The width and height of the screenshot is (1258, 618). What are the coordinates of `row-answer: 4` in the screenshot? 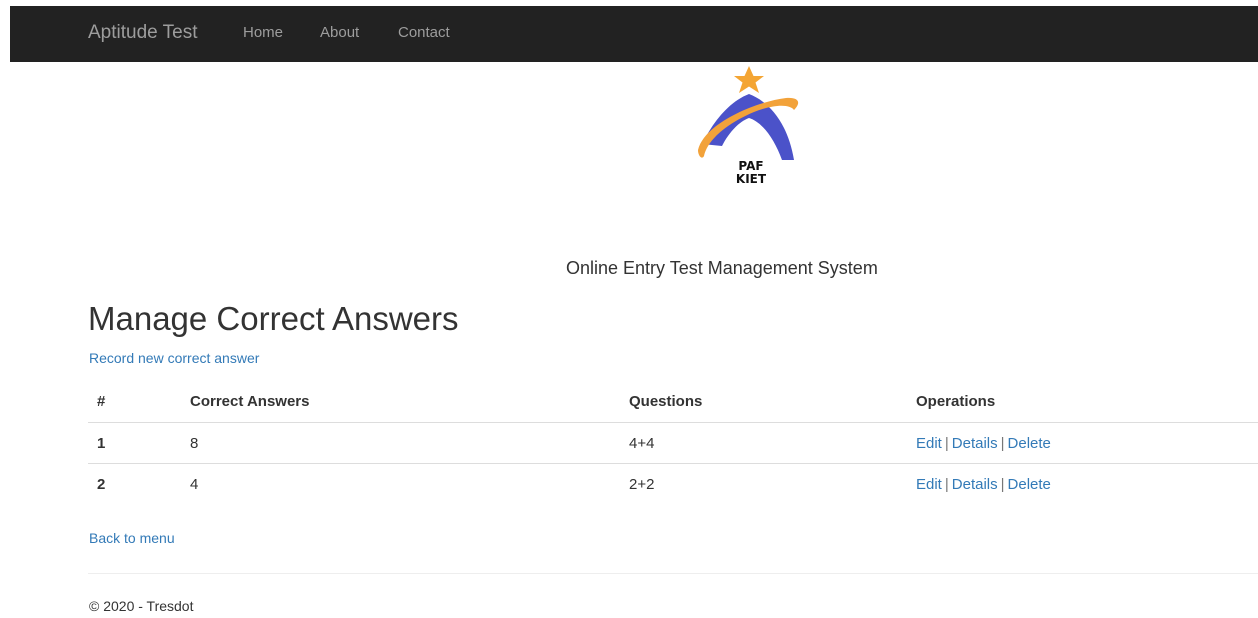 It's located at (194, 484).